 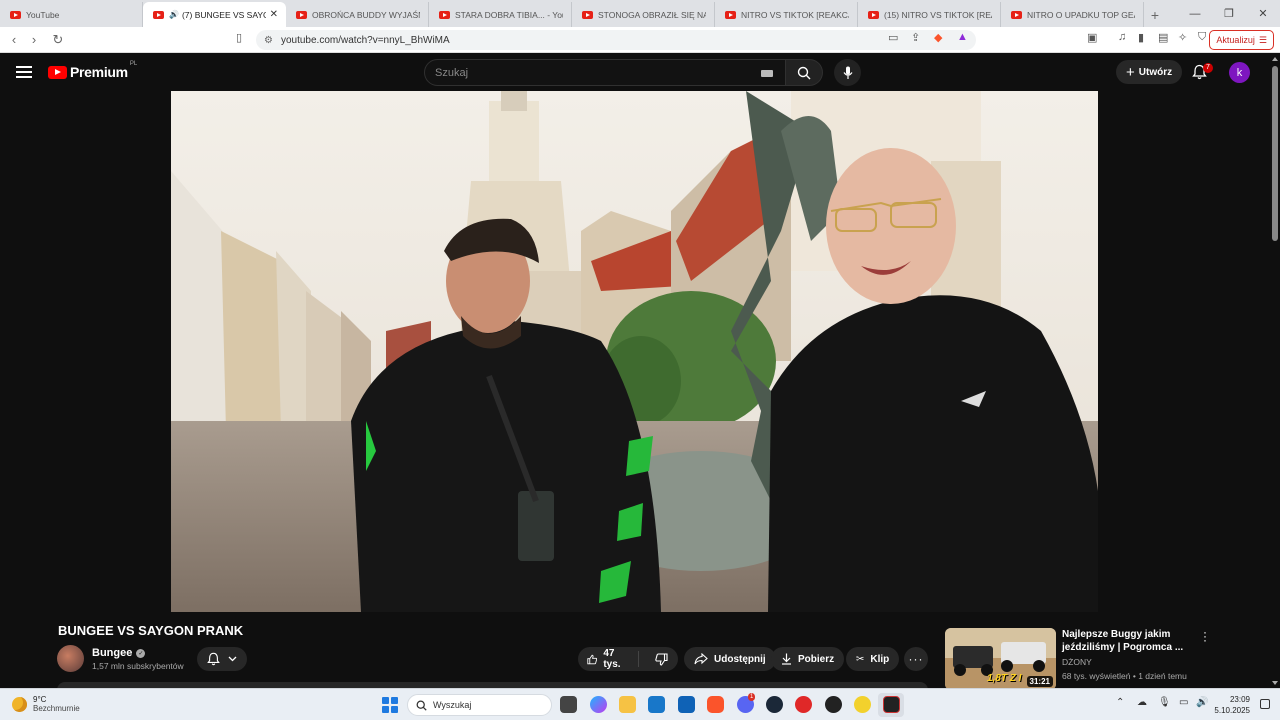 What do you see at coordinates (1275, 59) in the screenshot?
I see `scroll-up-arrow-icon` at bounding box center [1275, 59].